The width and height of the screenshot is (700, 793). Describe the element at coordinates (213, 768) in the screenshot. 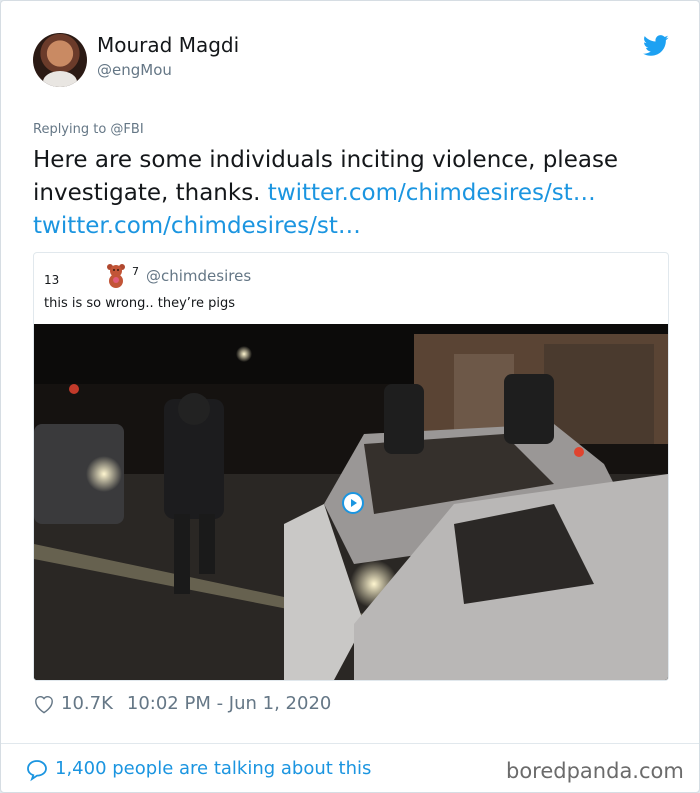

I see `talking-about-link: 1,400 people are talking about this` at that location.